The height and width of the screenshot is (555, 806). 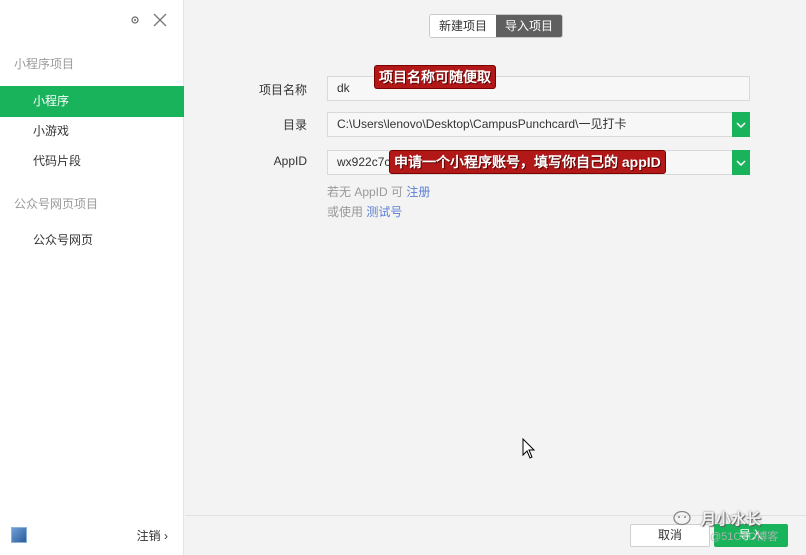 What do you see at coordinates (495, 535) in the screenshot?
I see `bottom-bar` at bounding box center [495, 535].